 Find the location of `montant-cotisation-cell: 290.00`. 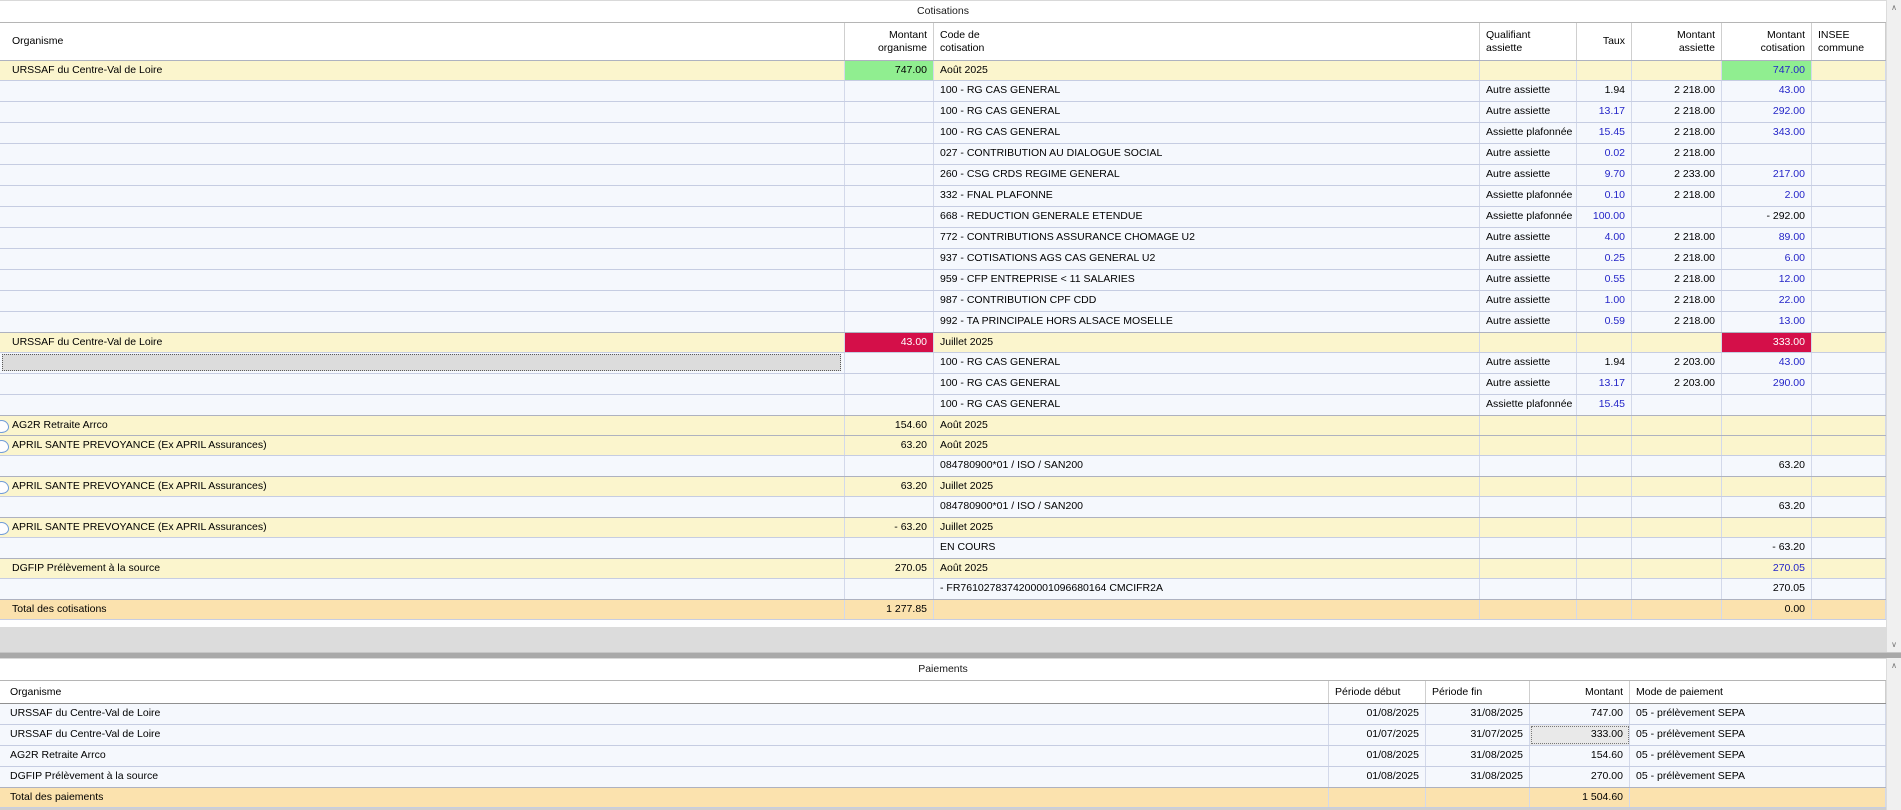

montant-cotisation-cell: 290.00 is located at coordinates (1767, 384).